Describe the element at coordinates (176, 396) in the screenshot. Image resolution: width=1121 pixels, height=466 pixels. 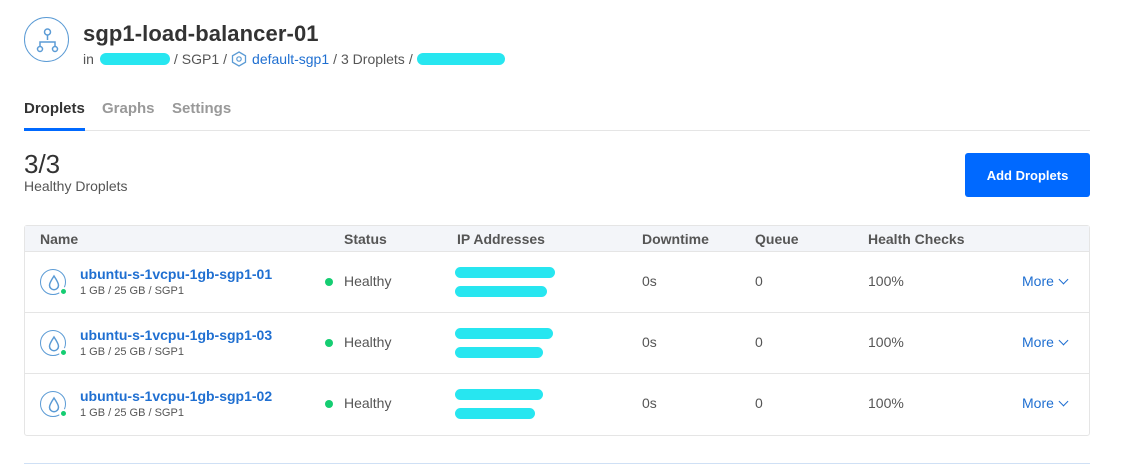
I see `droplet-name-link: ubuntu-s-1vcpu-1gb-sgp1-02` at that location.